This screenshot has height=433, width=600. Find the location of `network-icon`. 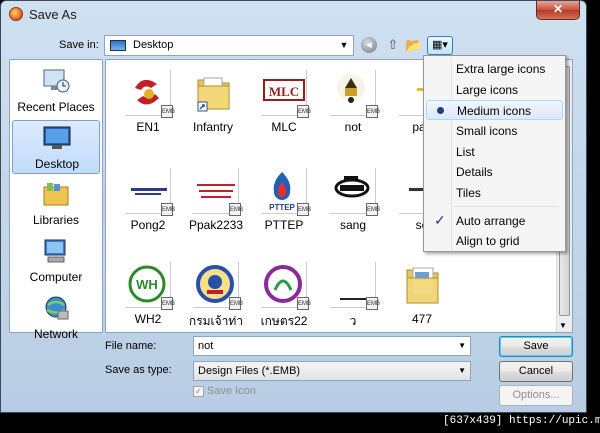

network-icon is located at coordinates (57, 308).